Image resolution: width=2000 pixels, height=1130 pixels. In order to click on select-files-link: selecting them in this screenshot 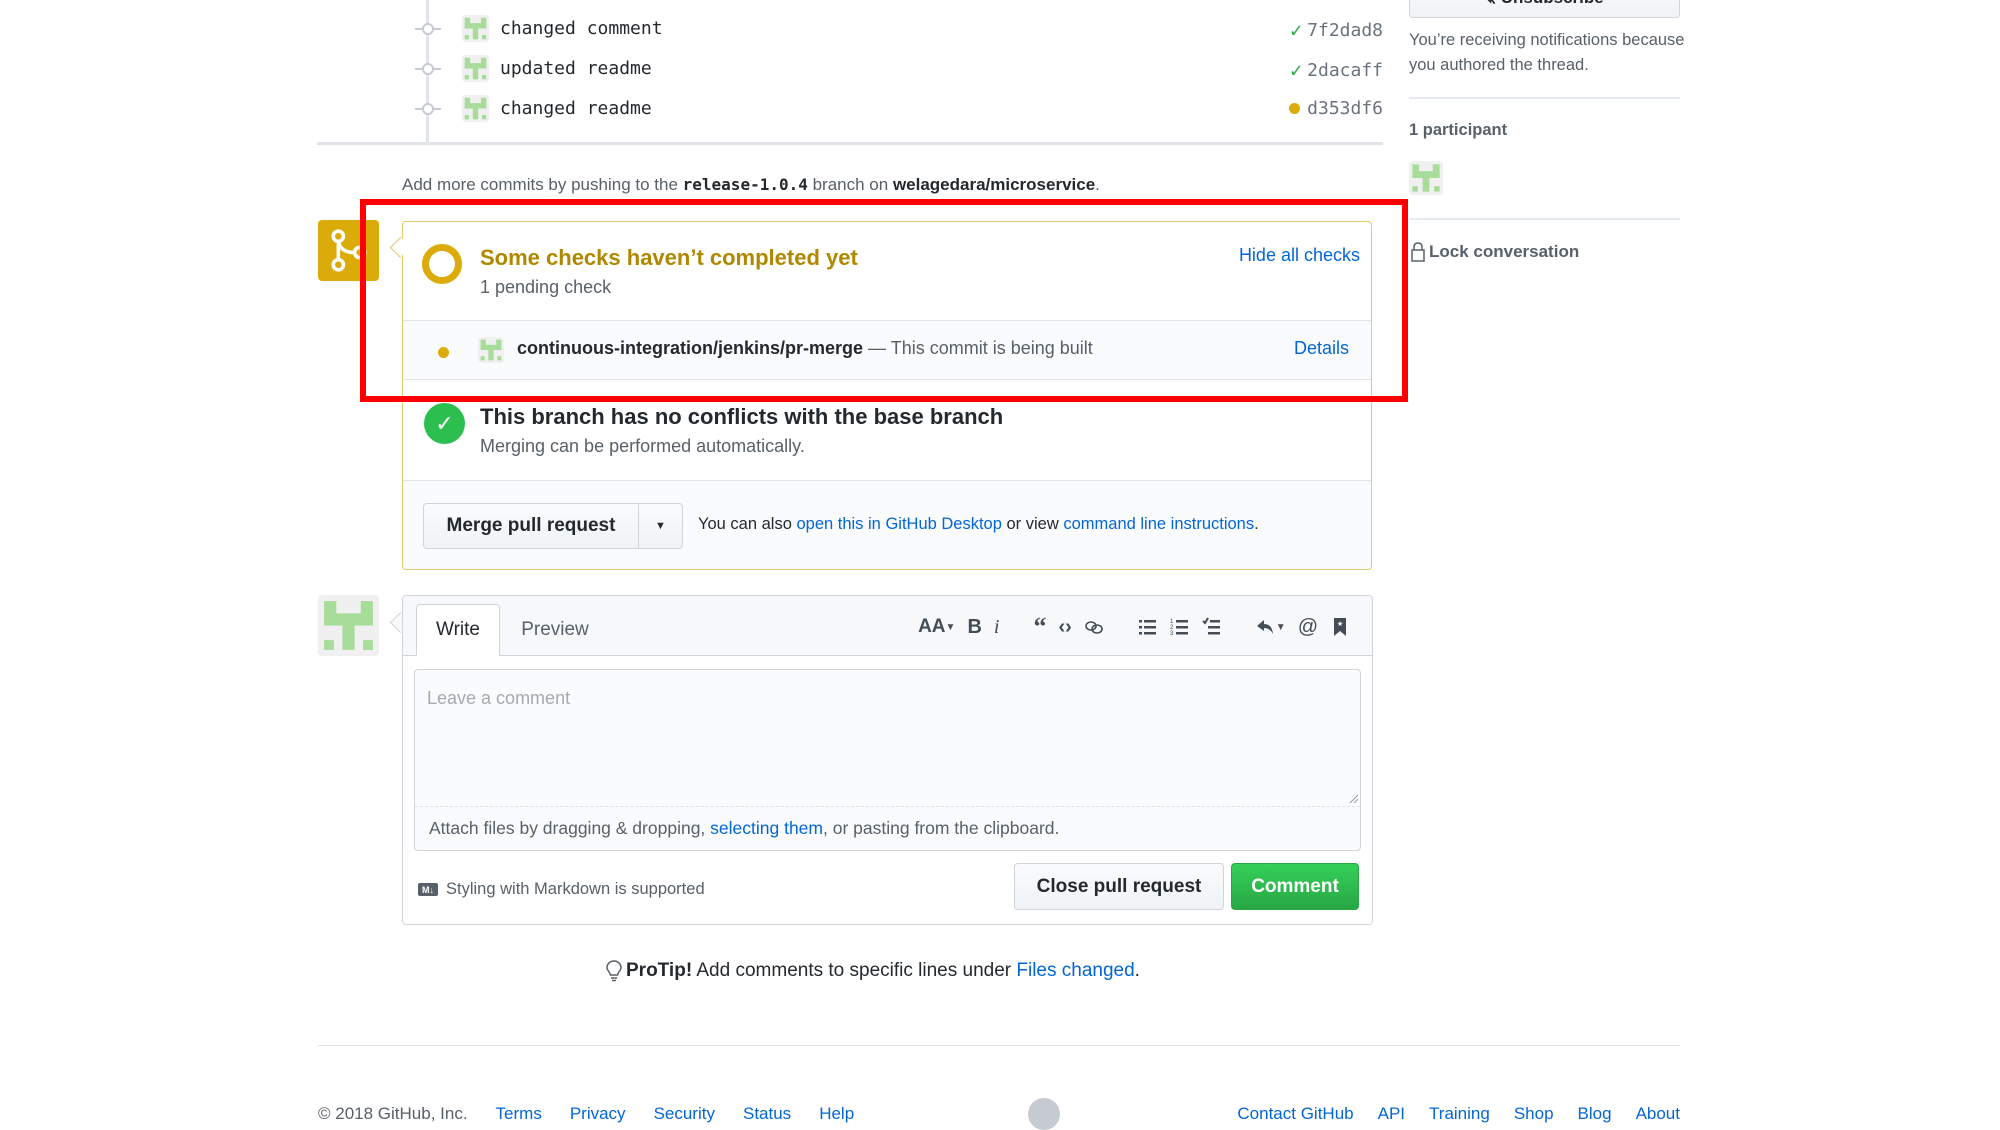, I will do `click(766, 828)`.